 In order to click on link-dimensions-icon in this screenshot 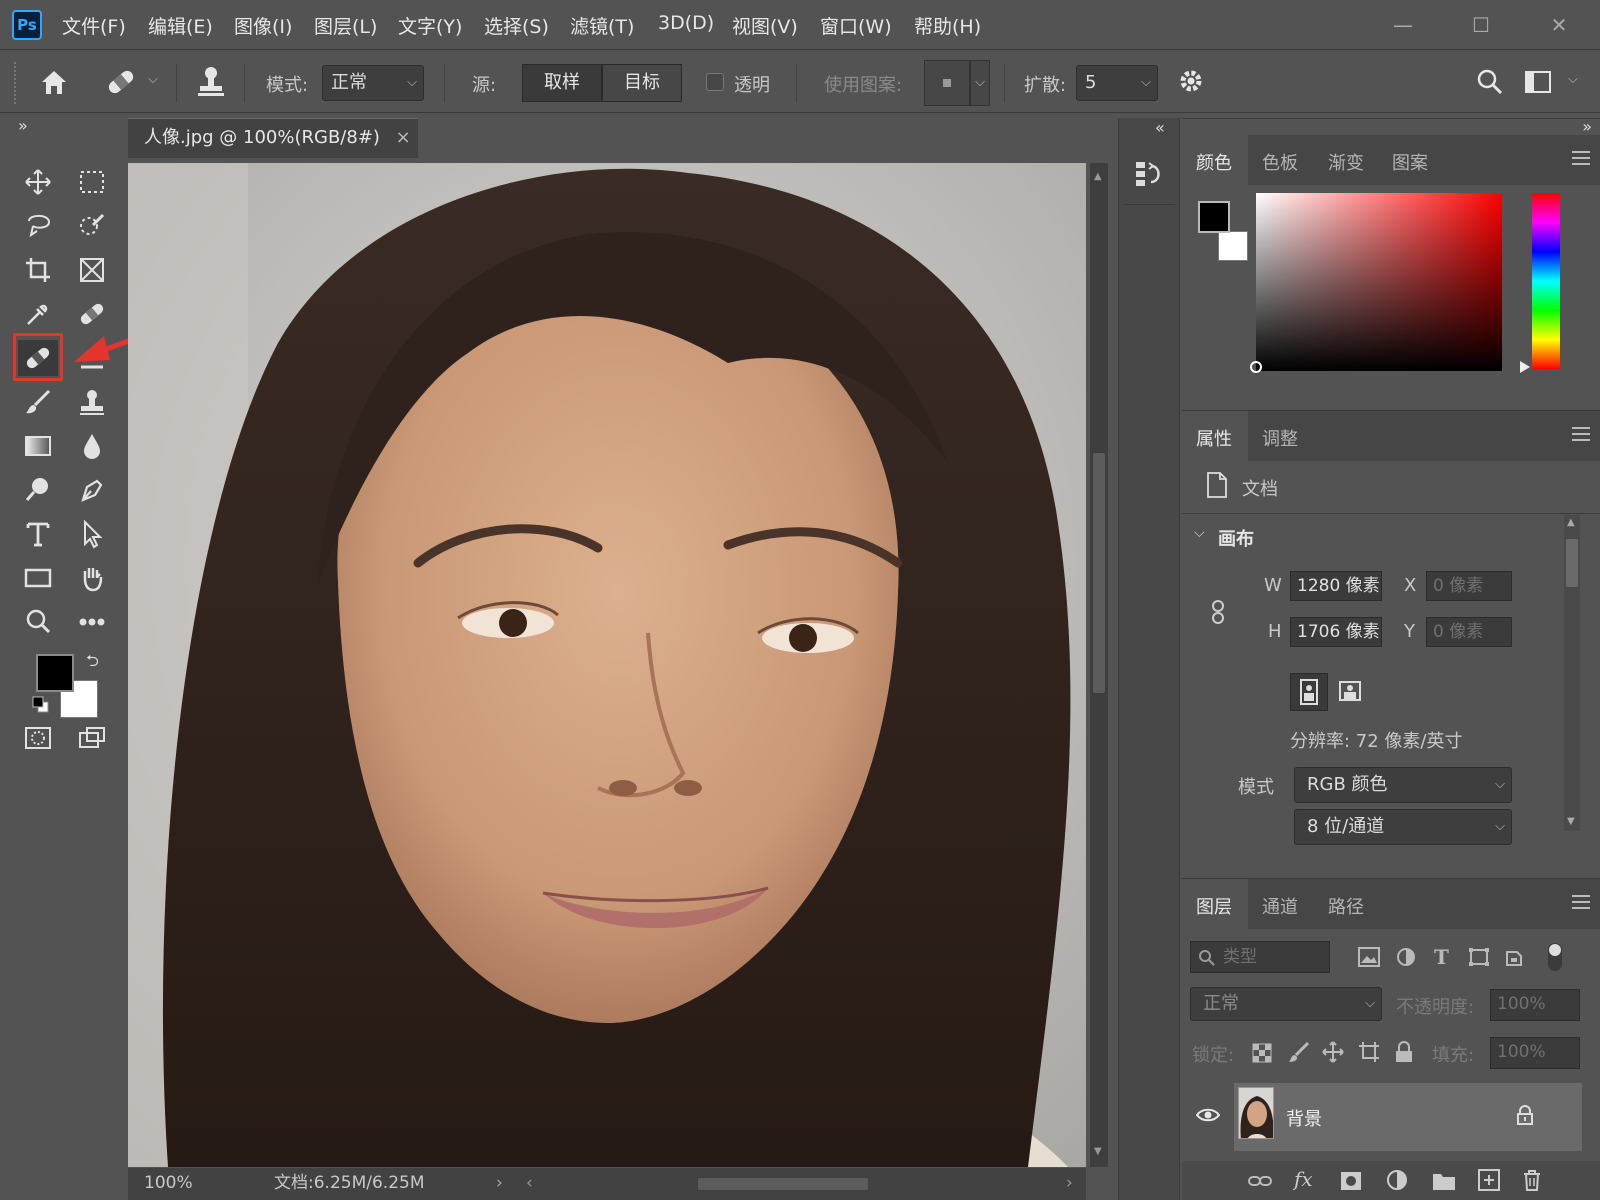, I will do `click(1218, 612)`.